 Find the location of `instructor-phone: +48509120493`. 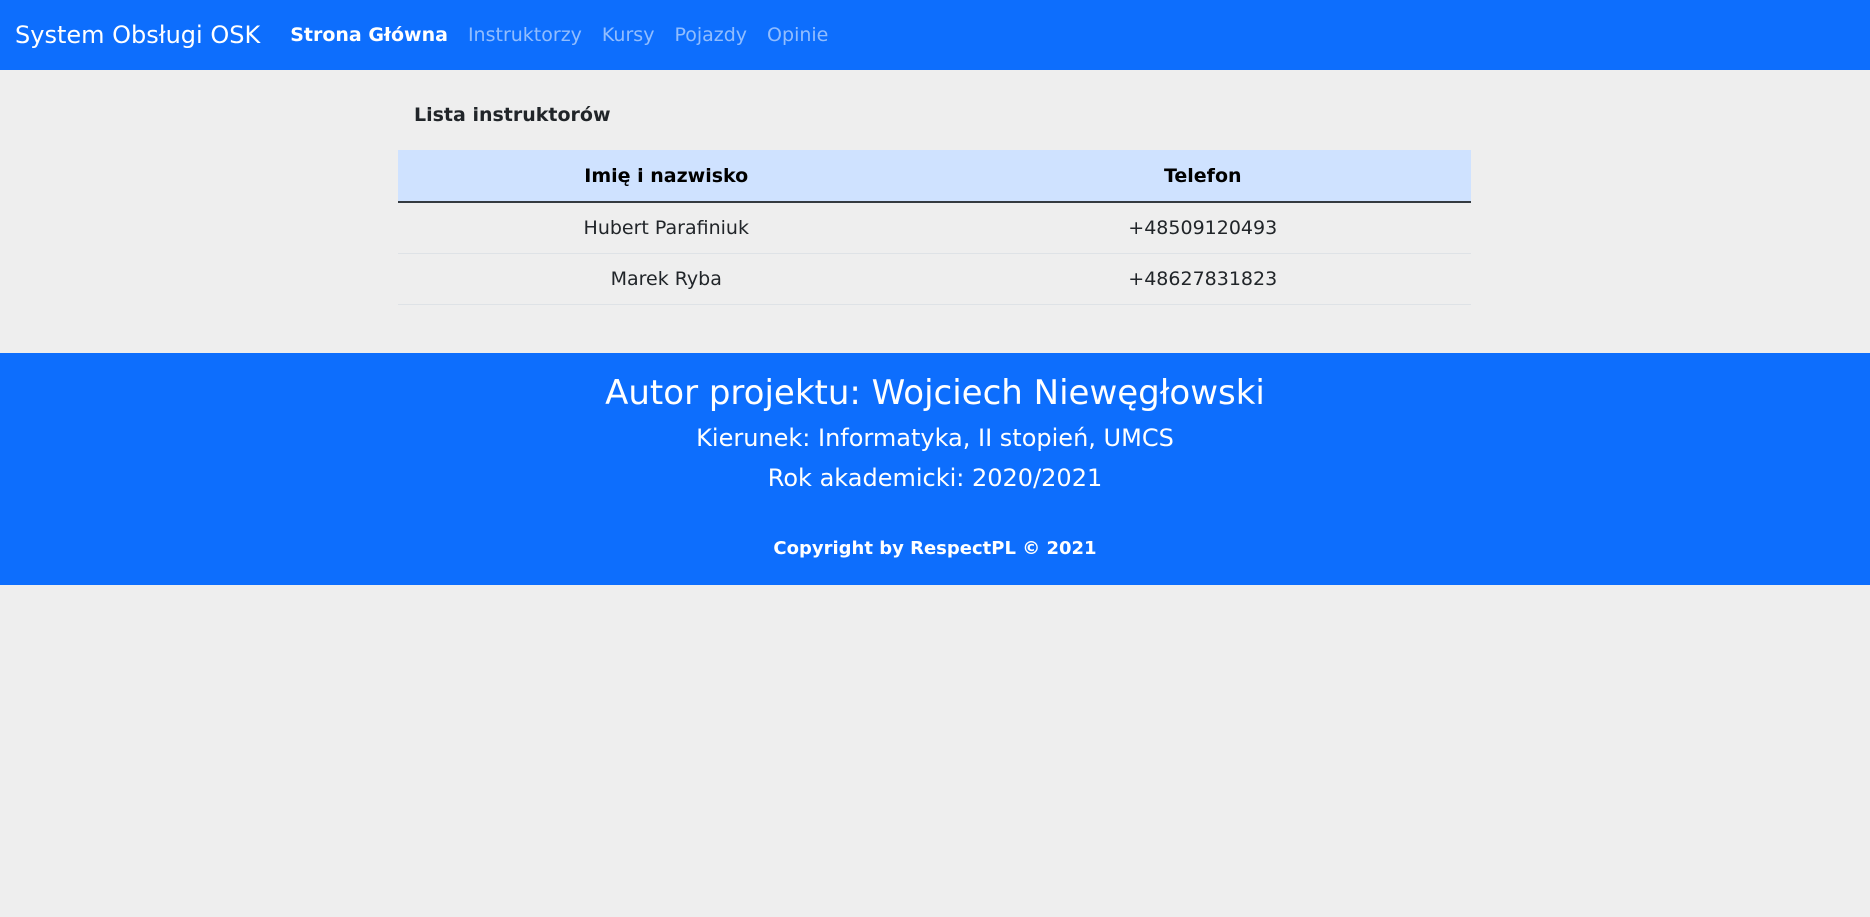

instructor-phone: +48509120493 is located at coordinates (1202, 228).